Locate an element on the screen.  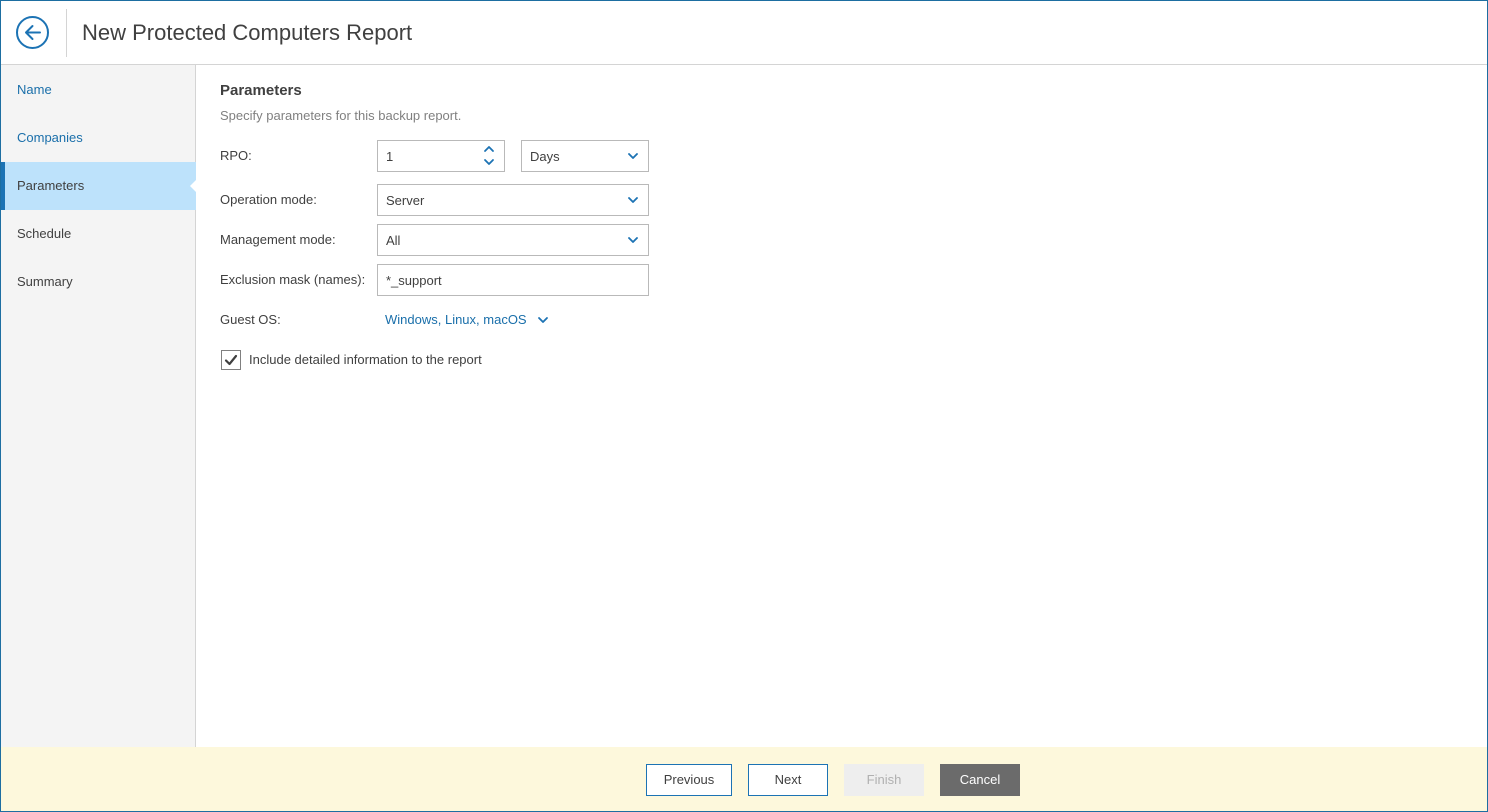
section-heading: Parameters is located at coordinates (261, 90).